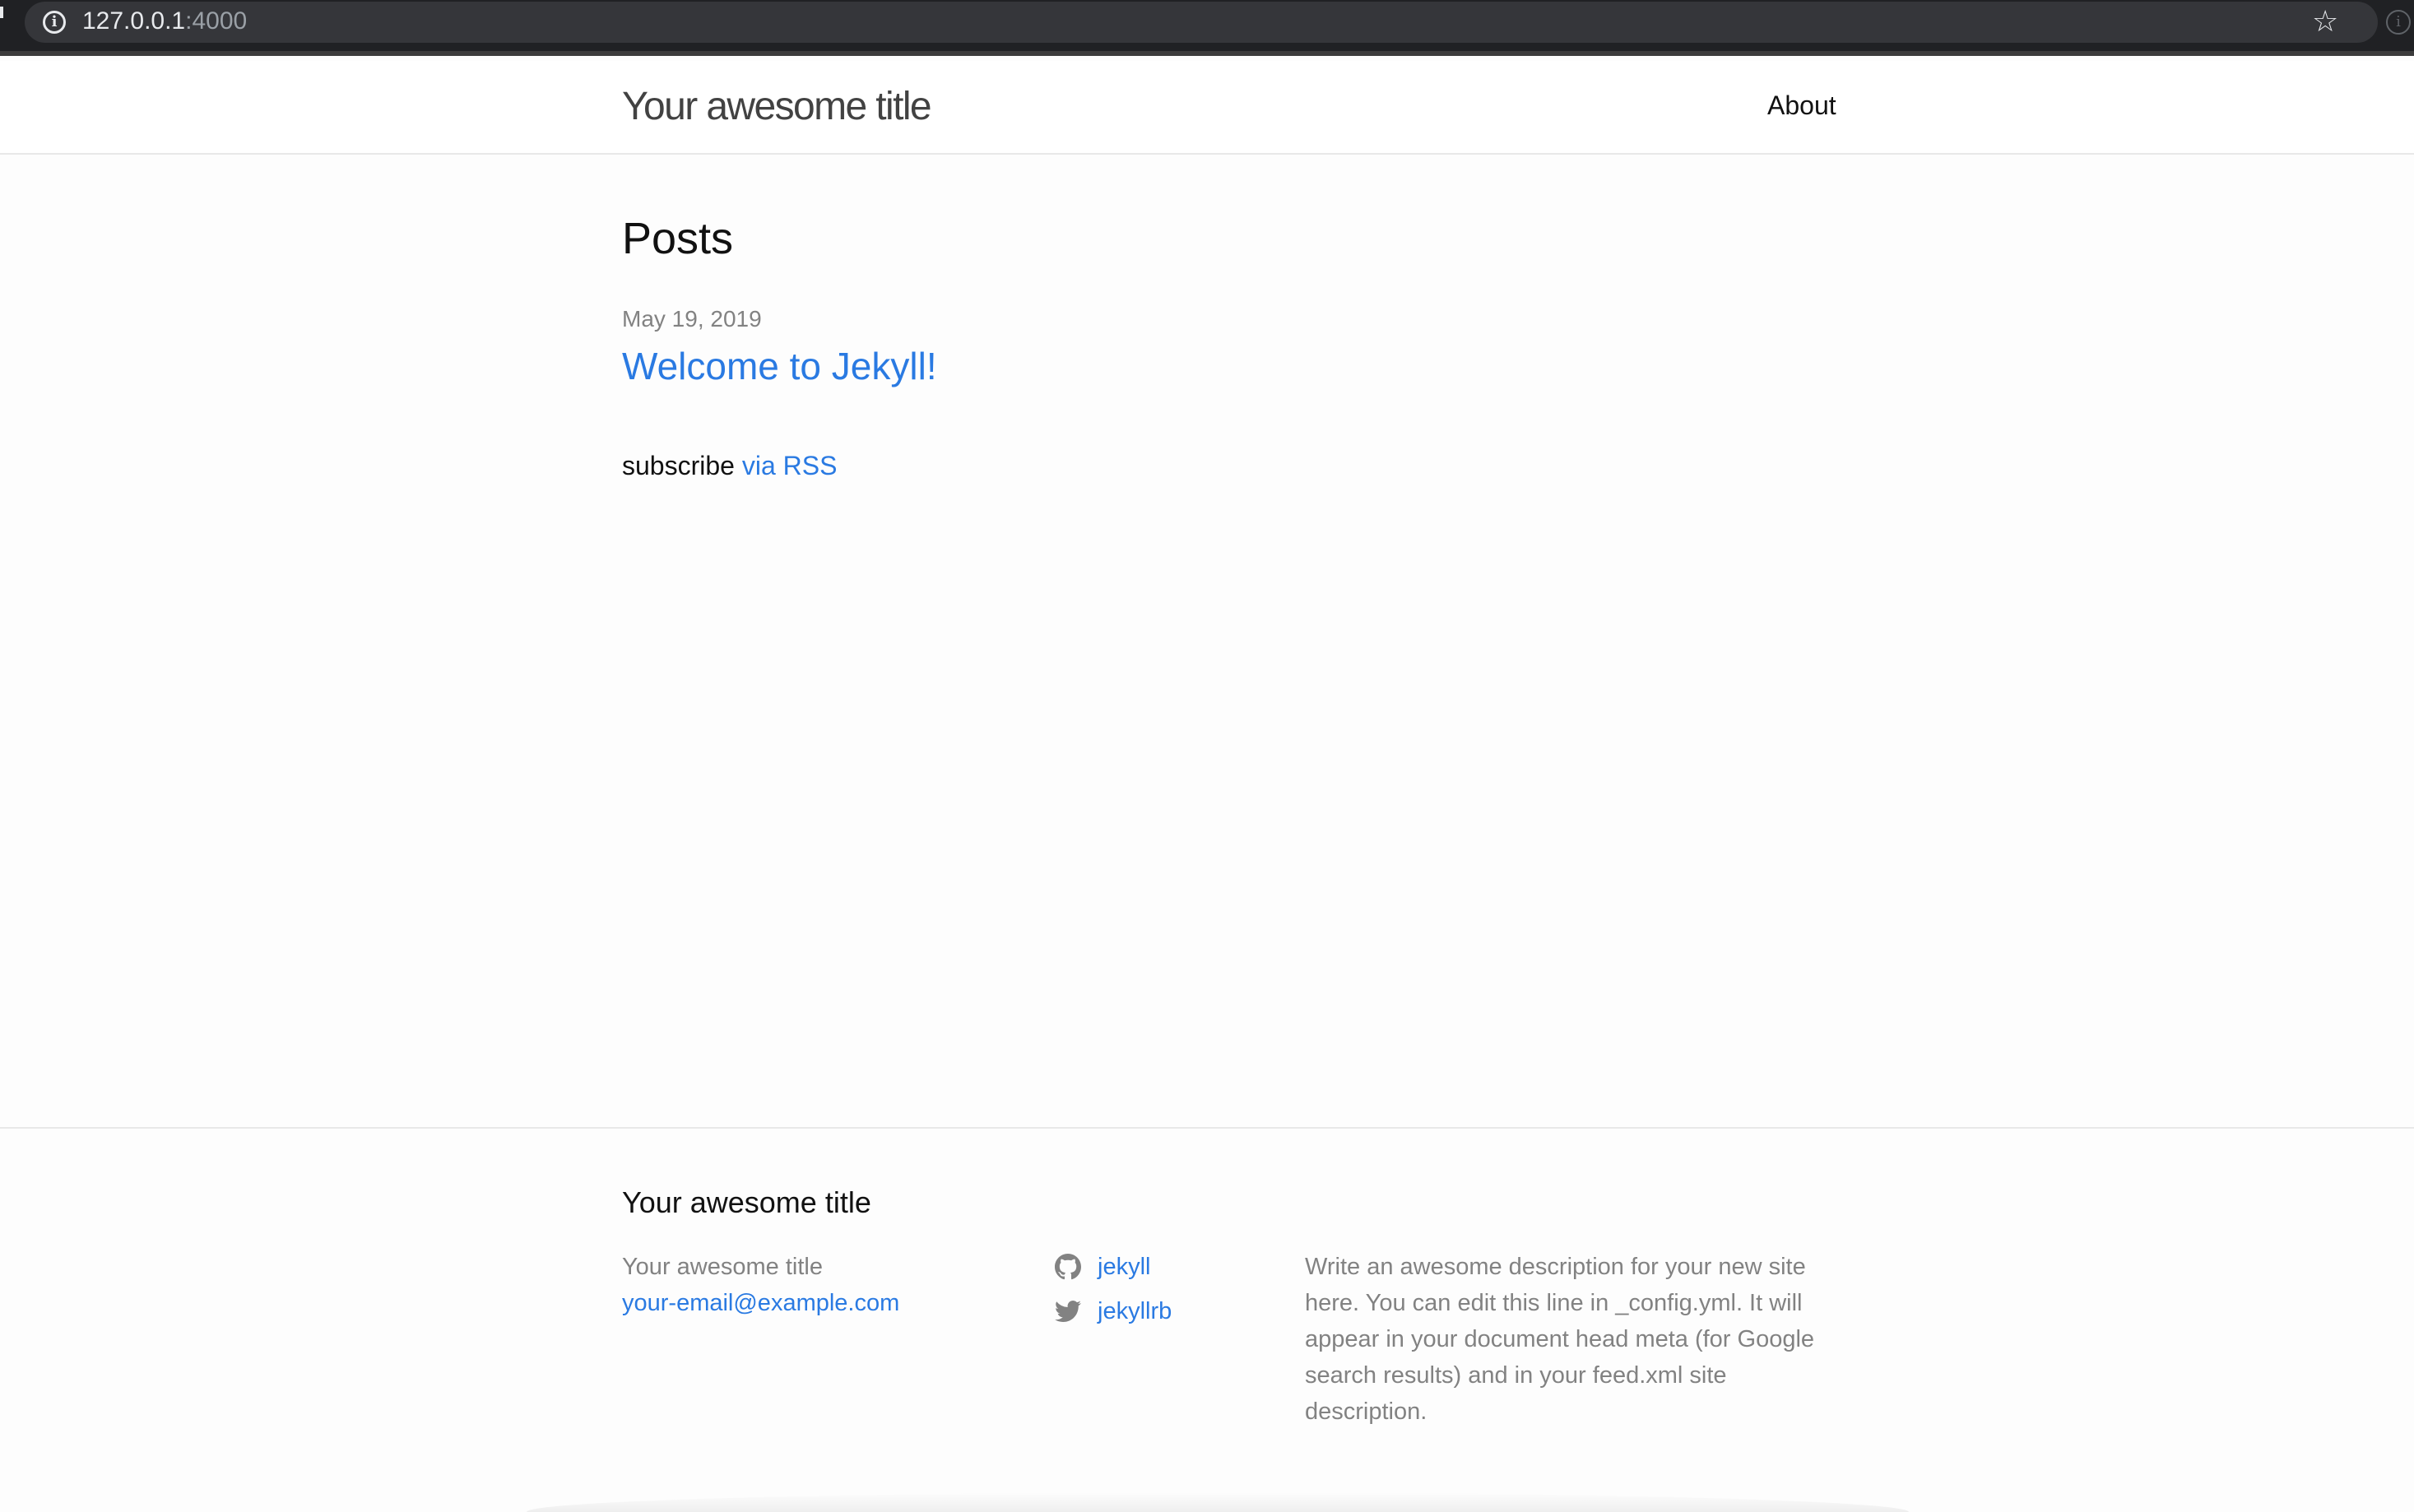  What do you see at coordinates (780, 366) in the screenshot?
I see `post-title-link: Welcome to Jekyll!` at bounding box center [780, 366].